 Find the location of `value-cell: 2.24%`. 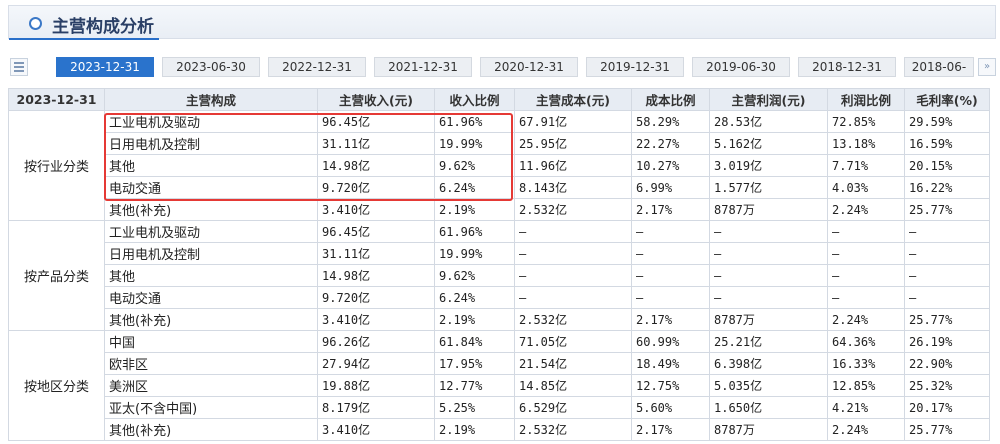

value-cell: 2.24% is located at coordinates (866, 429).